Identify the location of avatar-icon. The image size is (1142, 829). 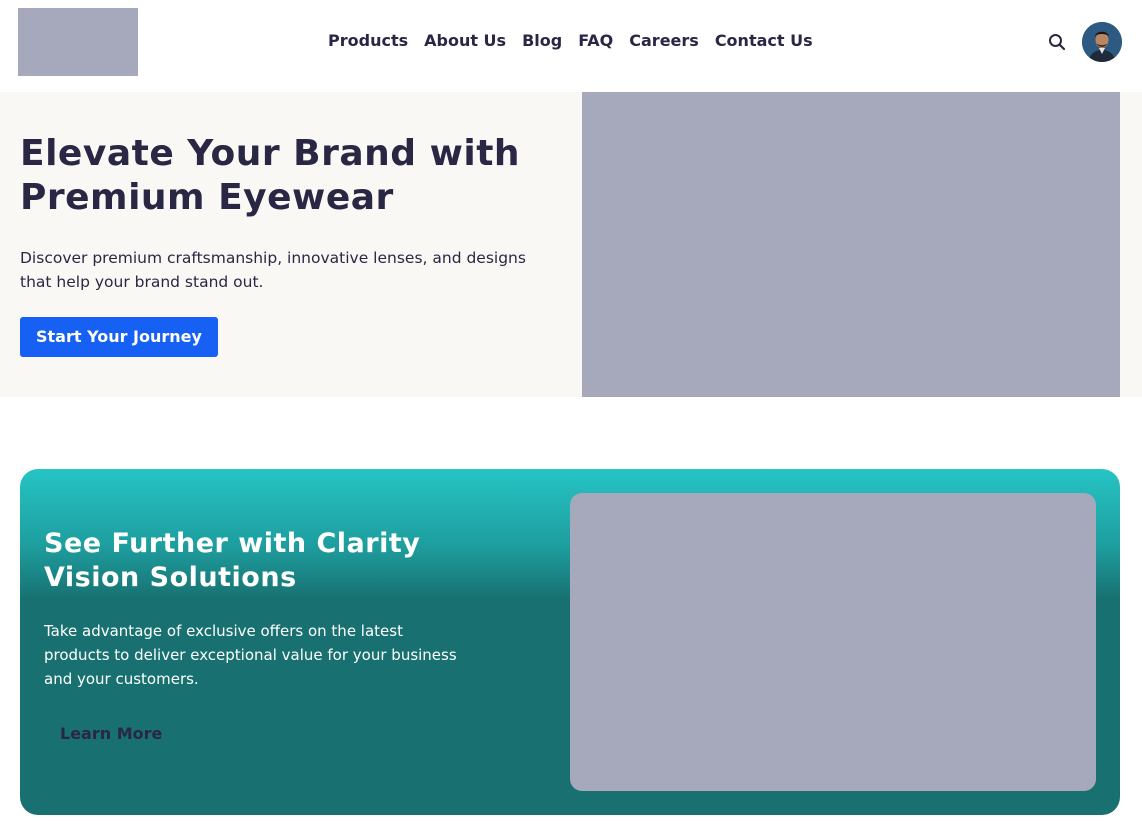
(1102, 42).